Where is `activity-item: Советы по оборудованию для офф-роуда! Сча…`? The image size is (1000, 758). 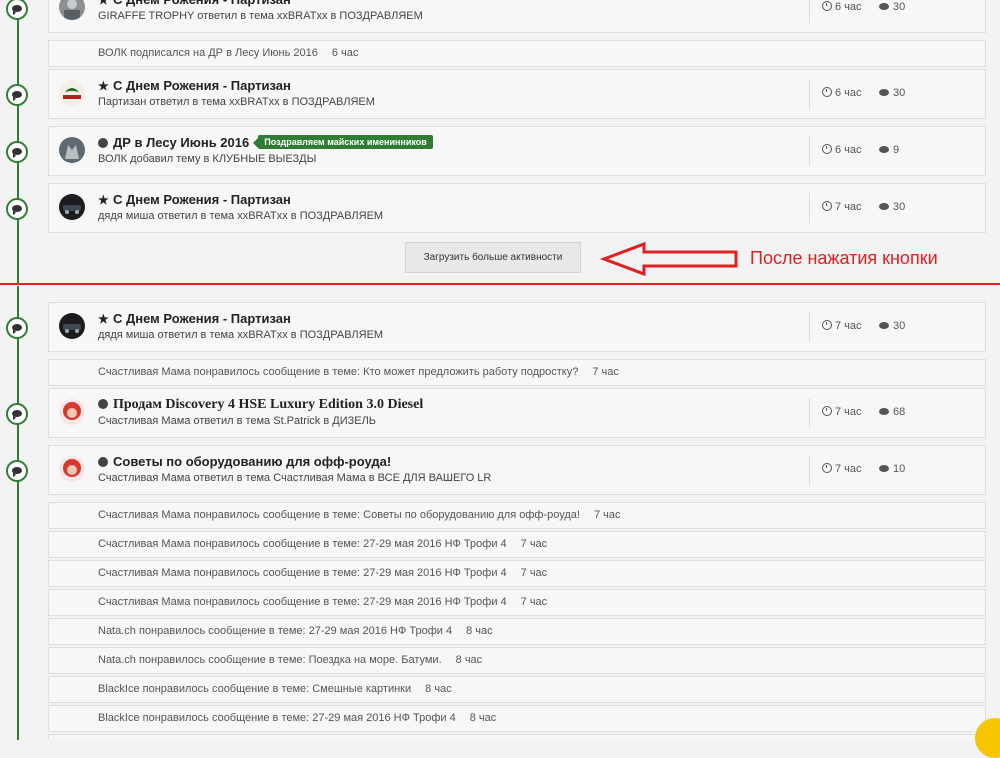
activity-item: Советы по оборудованию для офф-роуда! Сча… is located at coordinates (517, 470).